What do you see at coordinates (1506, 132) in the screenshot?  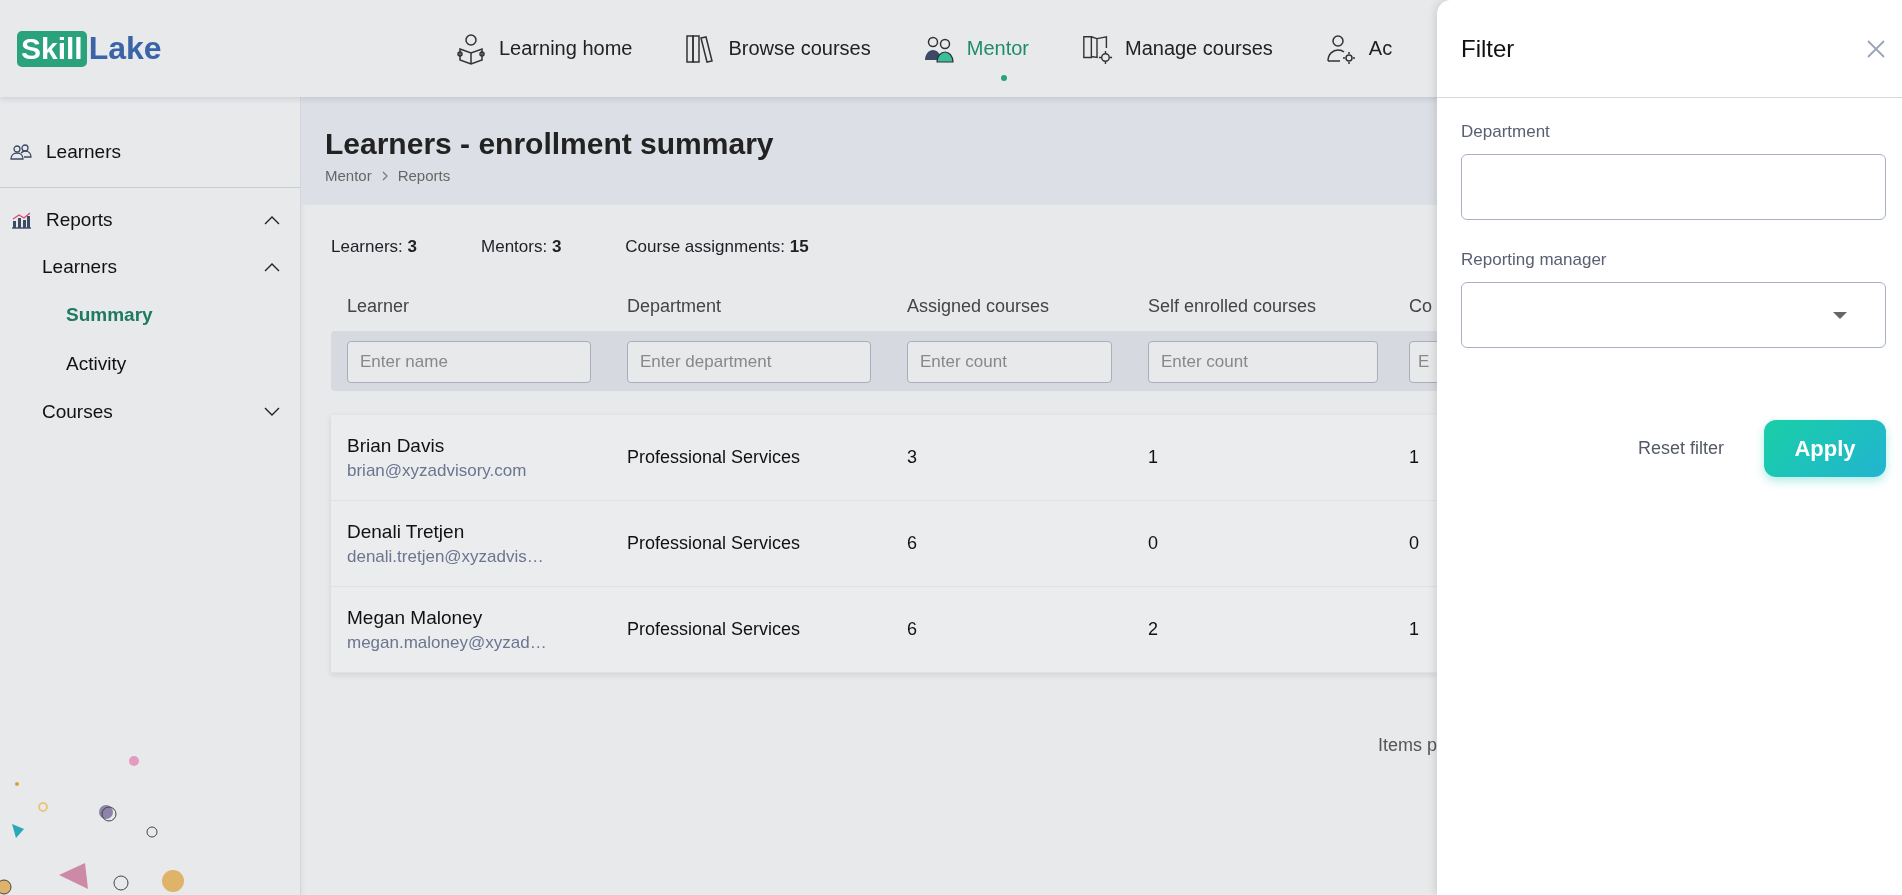 I see `field-label: Department` at bounding box center [1506, 132].